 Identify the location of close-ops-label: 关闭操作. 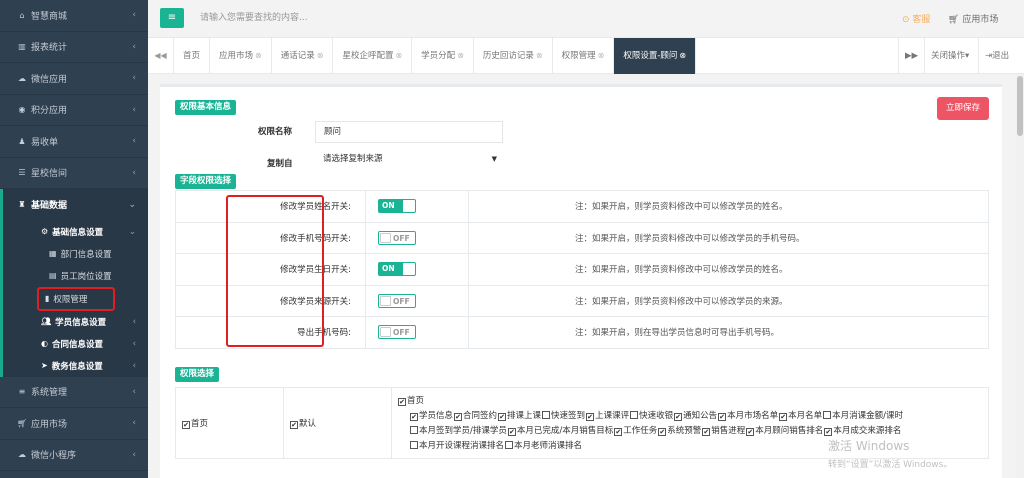
(948, 56).